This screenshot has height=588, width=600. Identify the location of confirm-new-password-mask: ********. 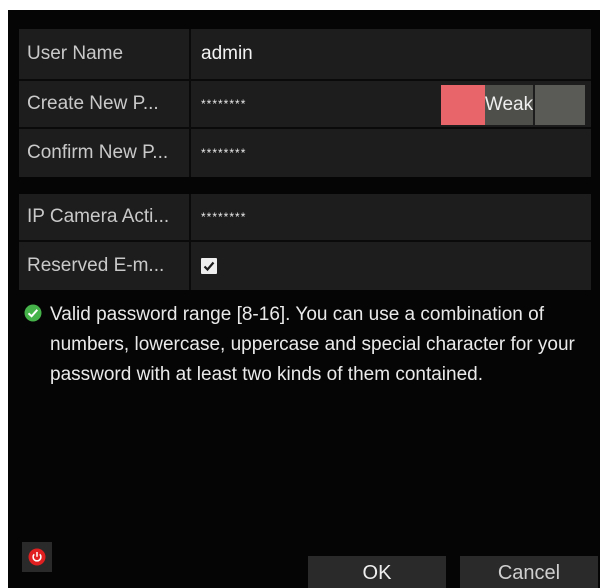
(224, 153).